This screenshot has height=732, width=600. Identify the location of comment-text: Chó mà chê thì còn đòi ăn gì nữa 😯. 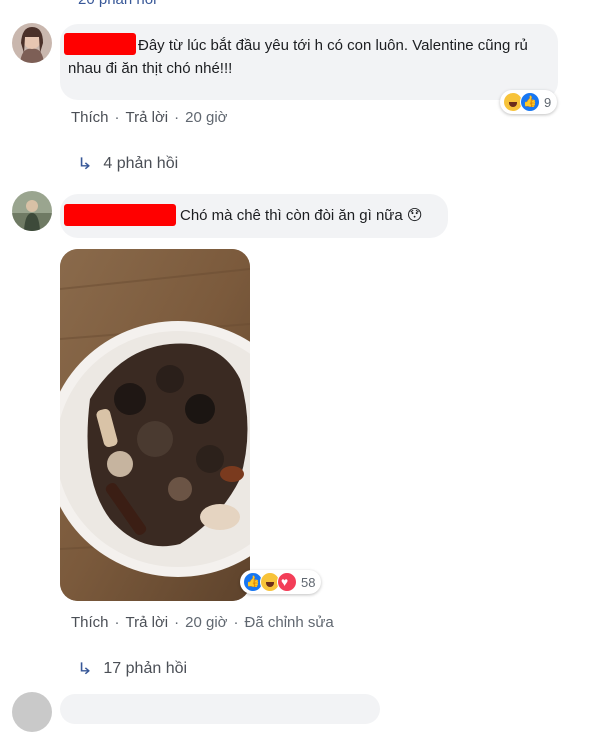
(301, 215).